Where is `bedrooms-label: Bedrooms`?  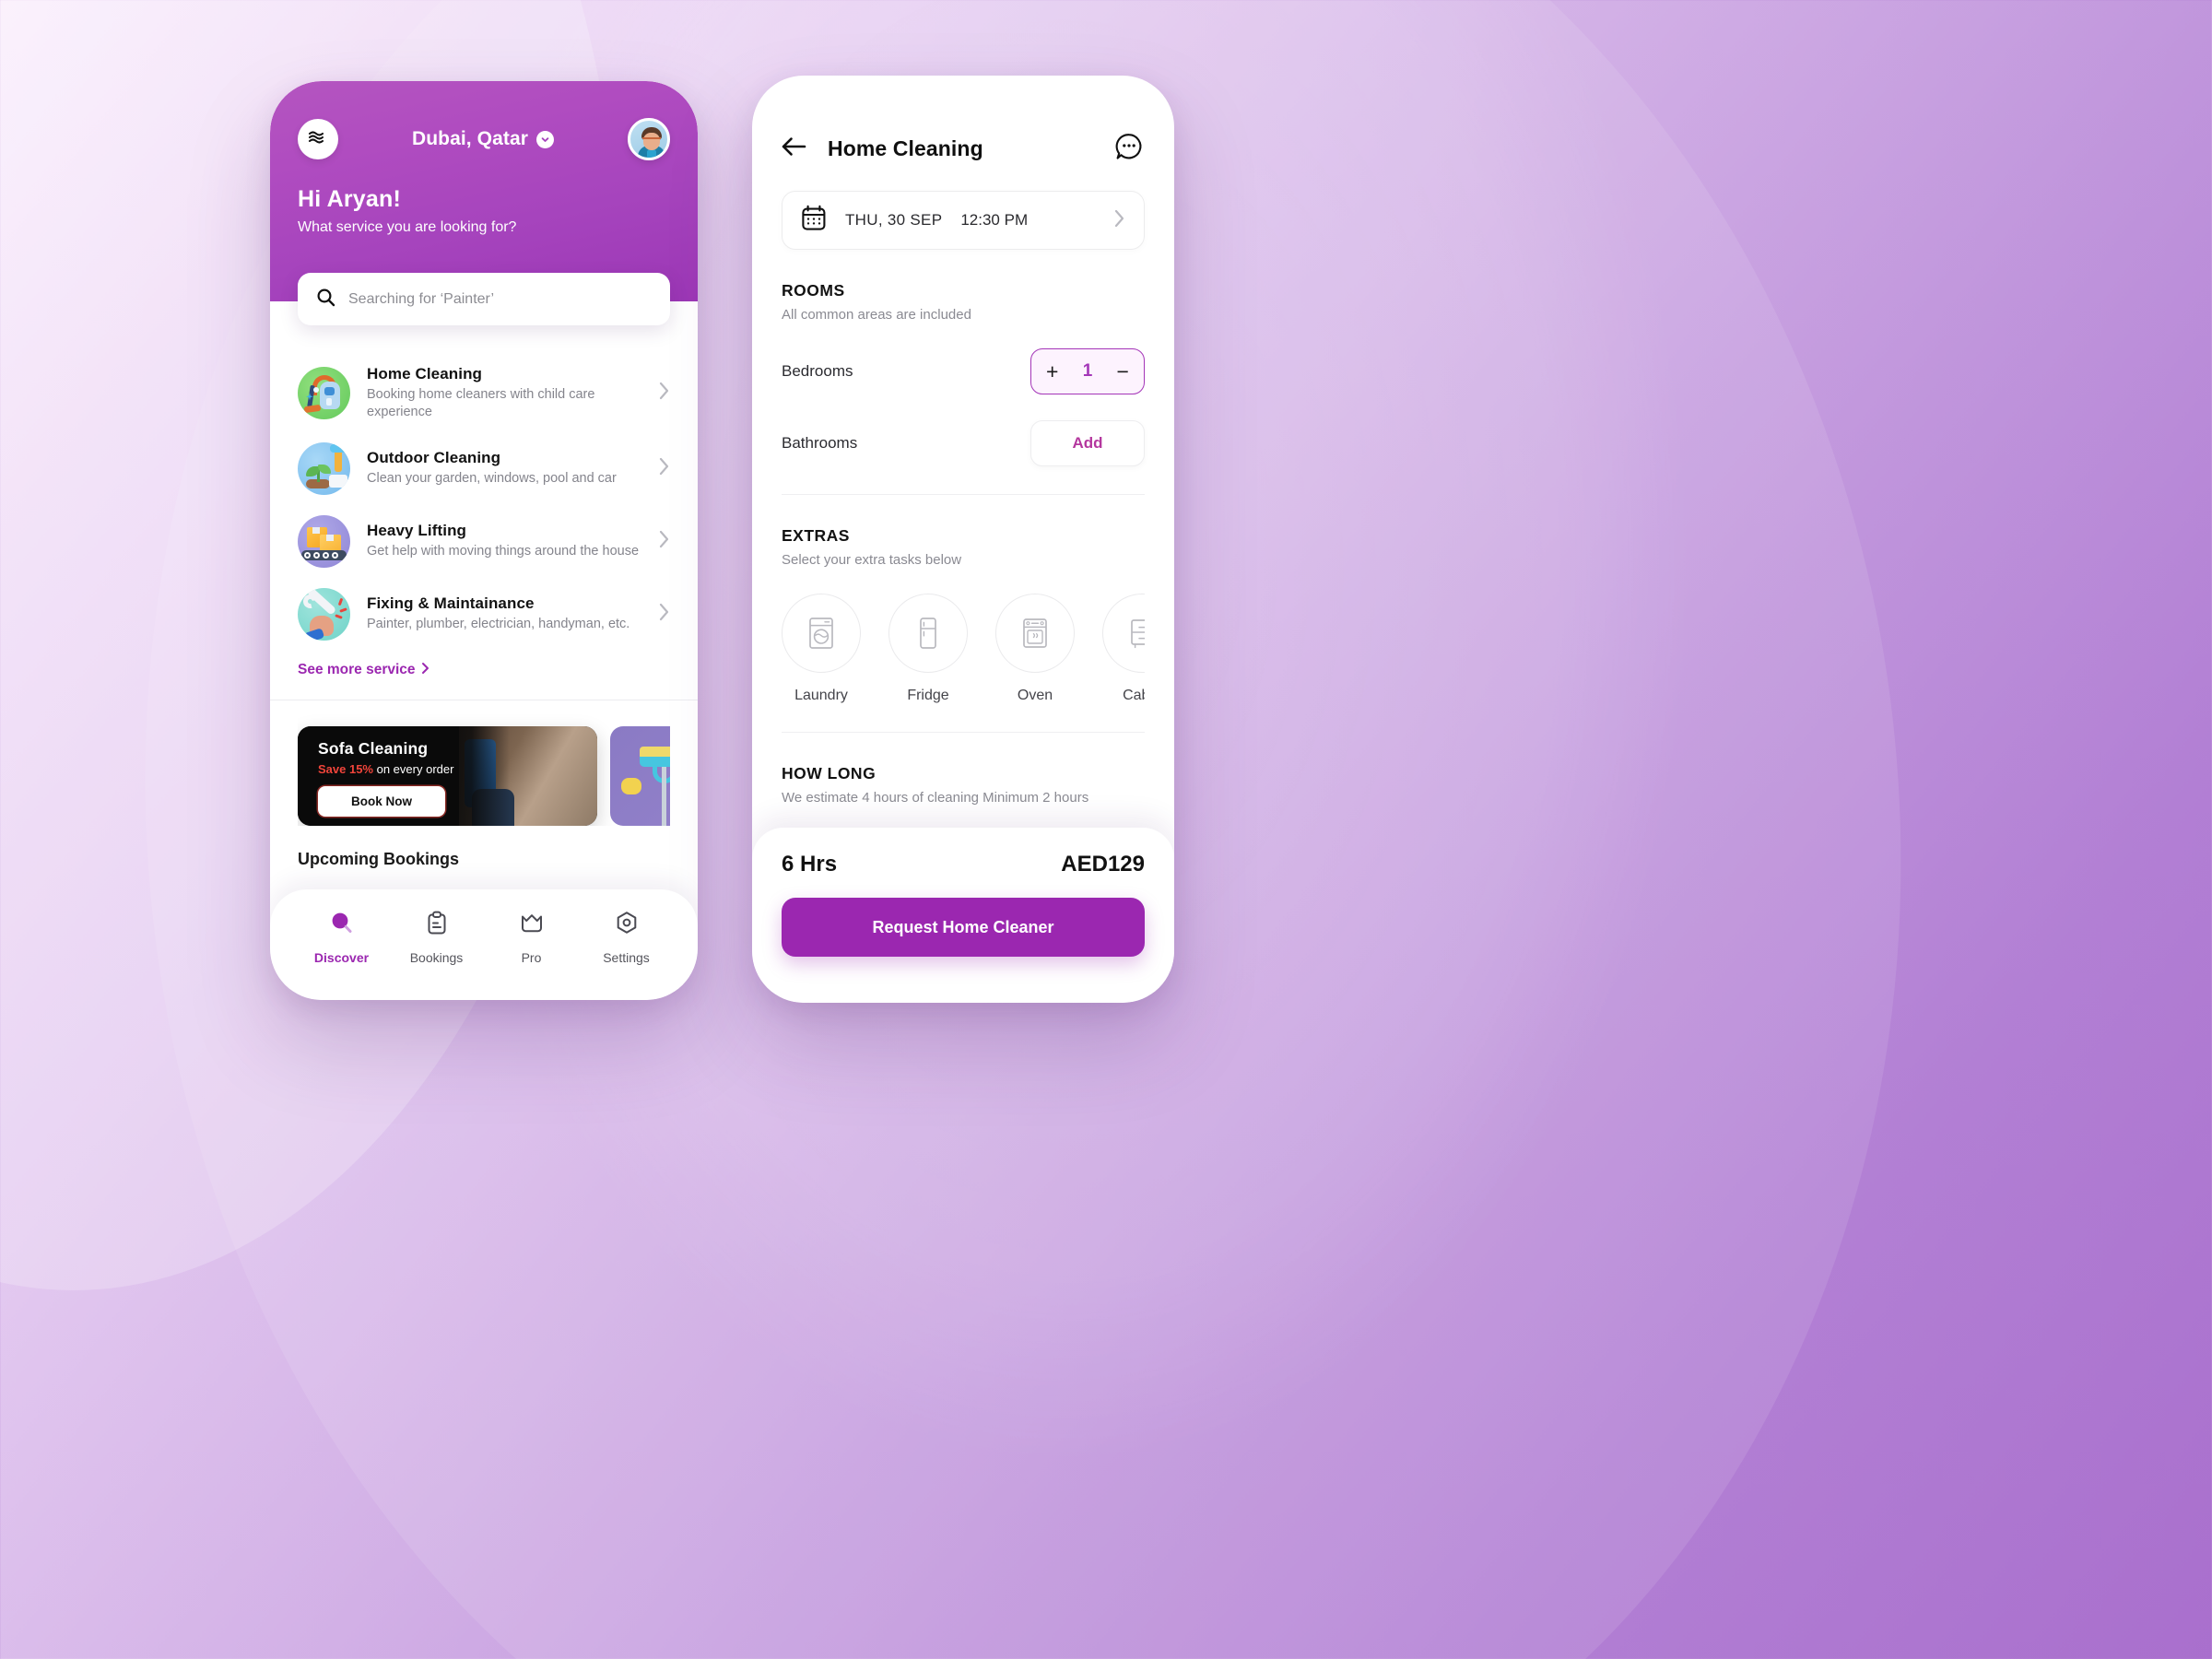 bedrooms-label: Bedrooms is located at coordinates (817, 371).